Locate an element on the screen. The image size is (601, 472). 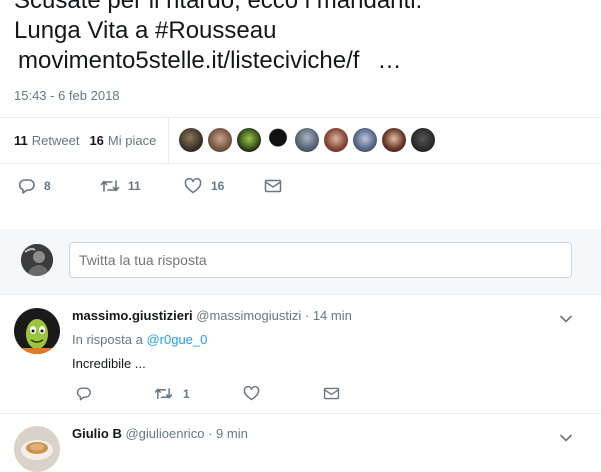
retweet-stat-label: Retweet is located at coordinates (55, 140).